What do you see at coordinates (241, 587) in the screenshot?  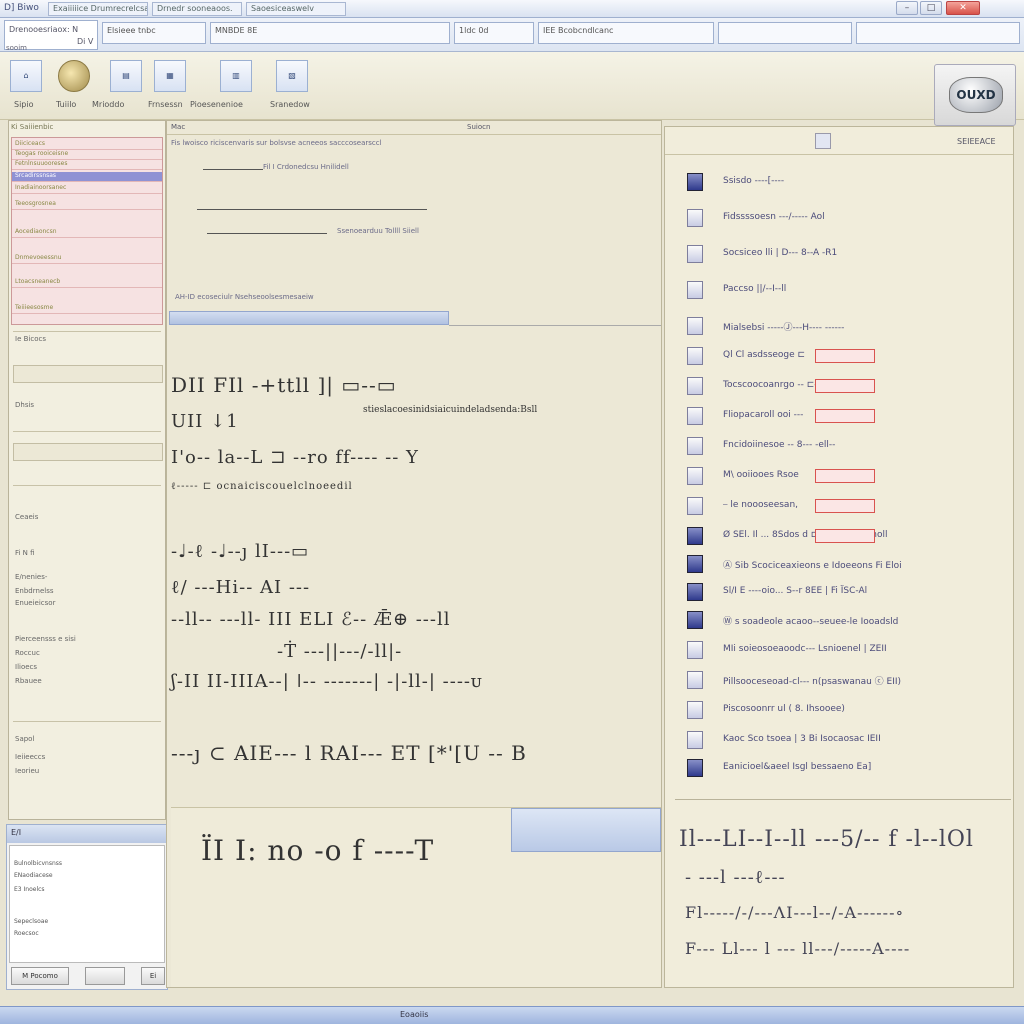 I see `handwritten-line: ℓ/ ---Hi-- AI ---` at bounding box center [241, 587].